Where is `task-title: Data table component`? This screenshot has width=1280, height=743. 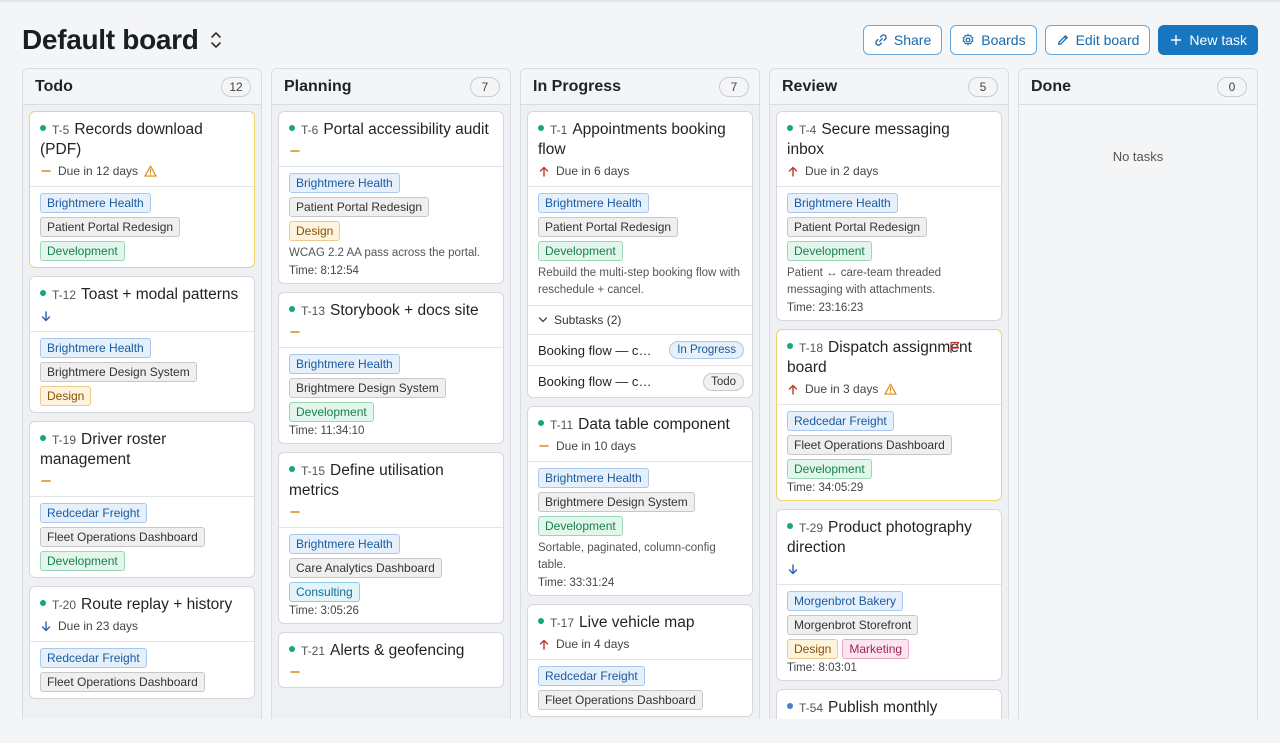 task-title: Data table component is located at coordinates (654, 424).